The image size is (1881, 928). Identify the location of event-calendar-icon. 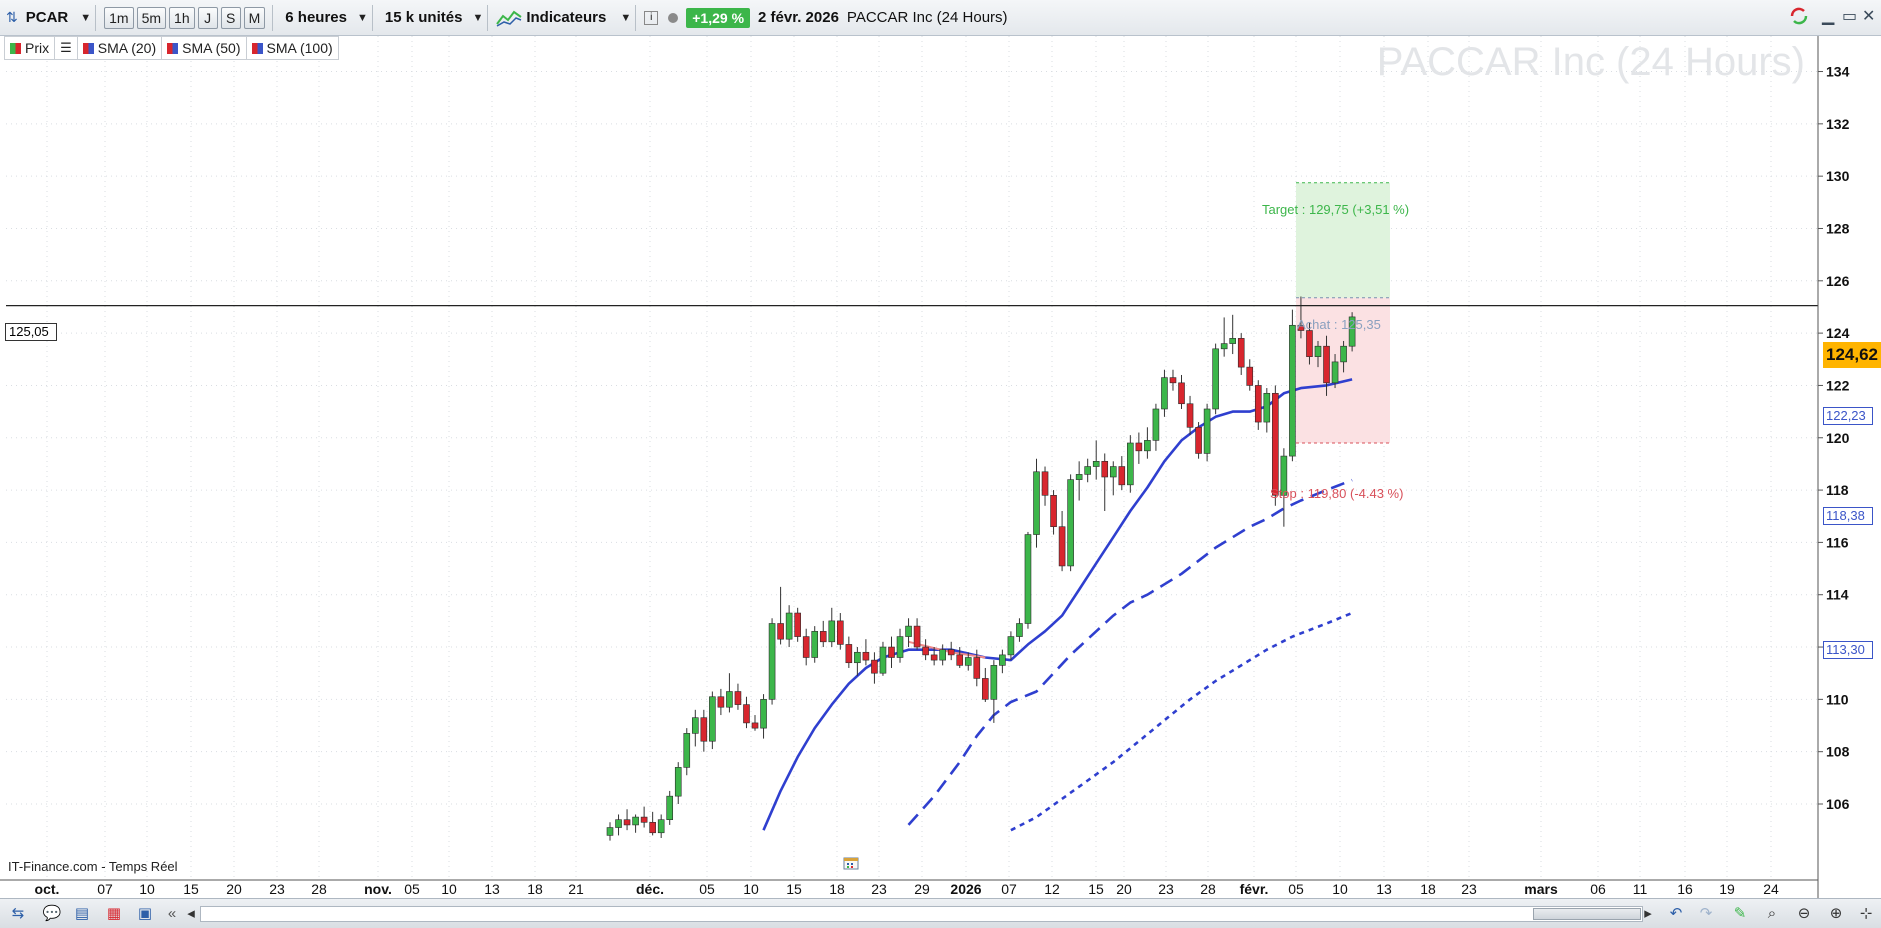
(851, 863).